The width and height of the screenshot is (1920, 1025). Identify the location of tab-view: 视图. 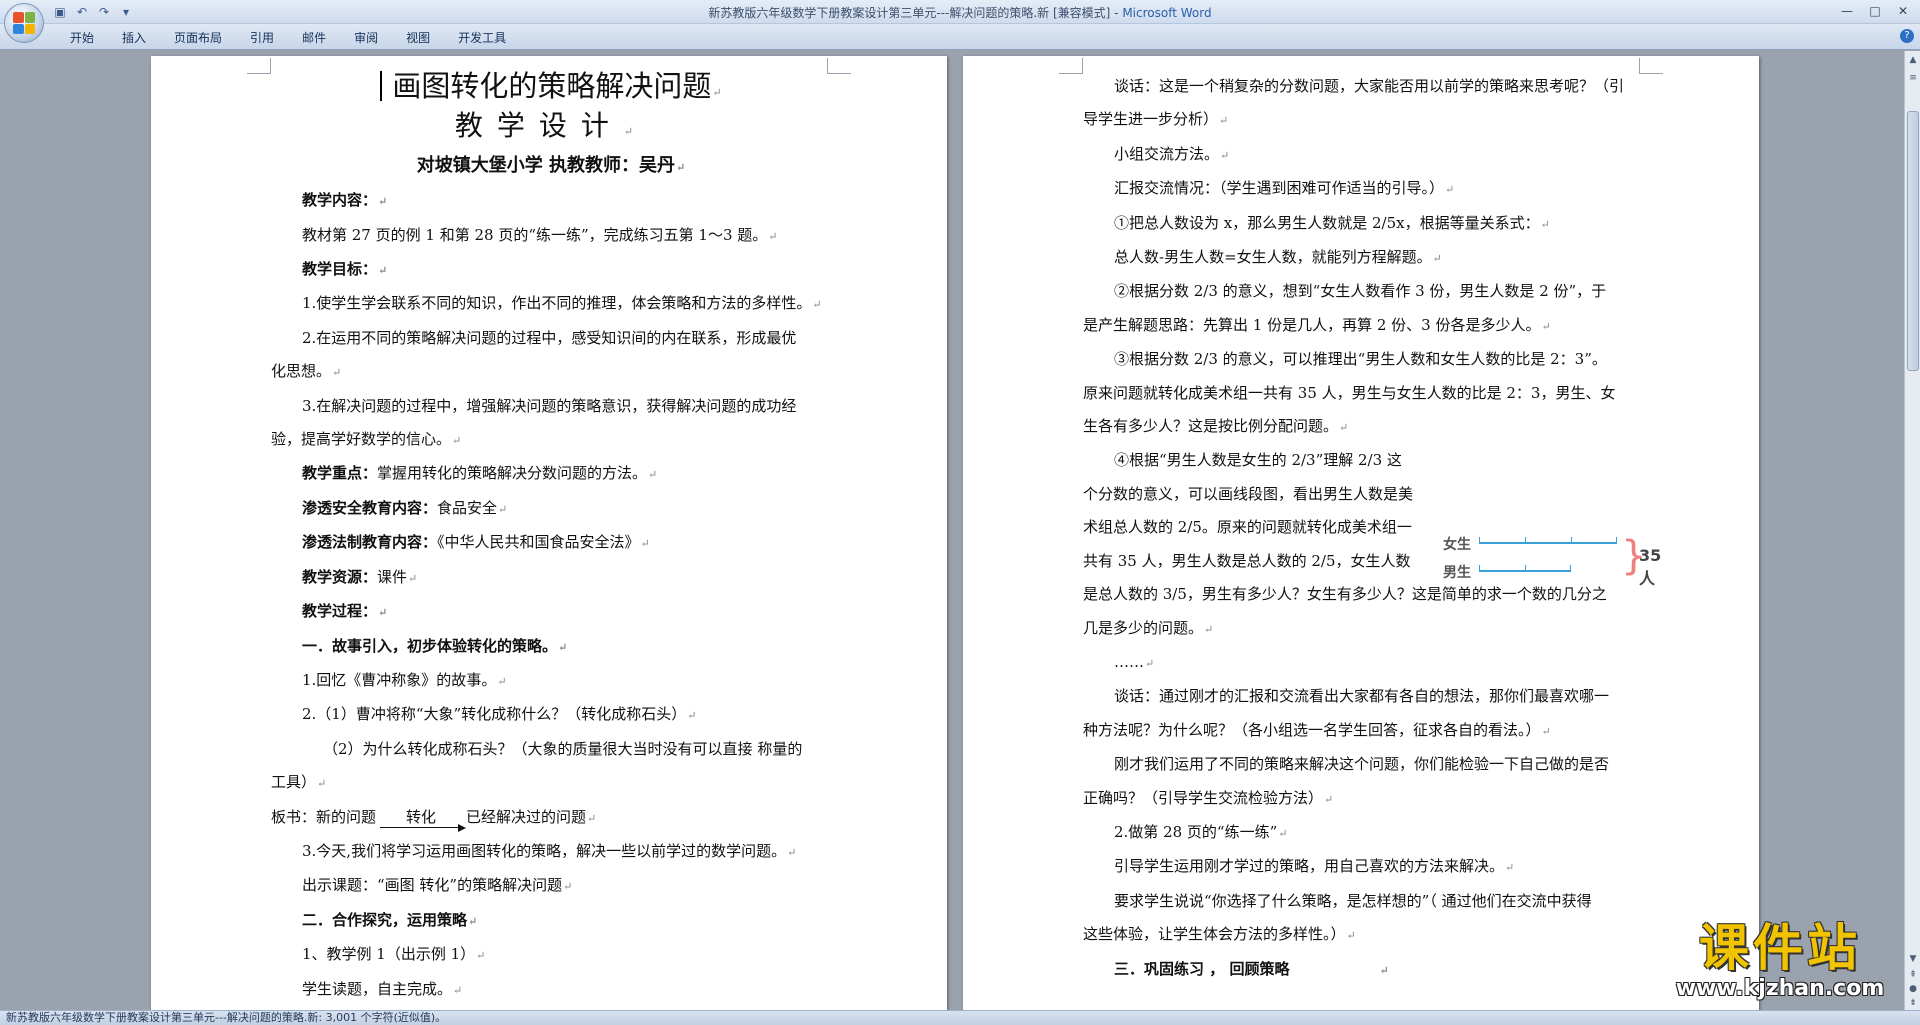
(418, 38).